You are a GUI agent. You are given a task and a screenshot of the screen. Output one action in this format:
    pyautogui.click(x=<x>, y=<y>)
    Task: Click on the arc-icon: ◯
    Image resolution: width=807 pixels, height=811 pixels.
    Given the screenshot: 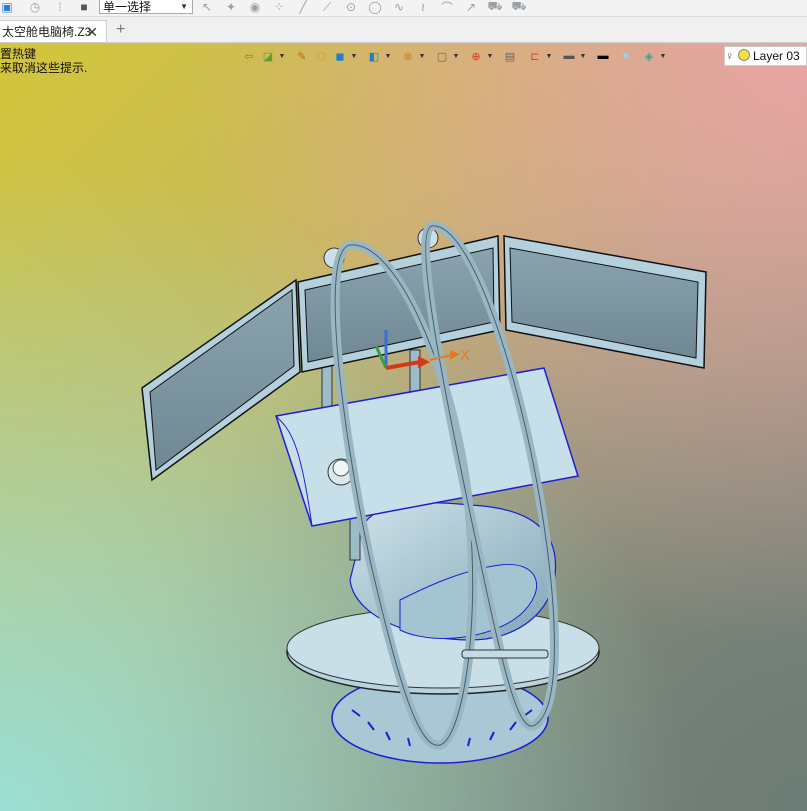 What is the action you would take?
    pyautogui.click(x=375, y=7)
    